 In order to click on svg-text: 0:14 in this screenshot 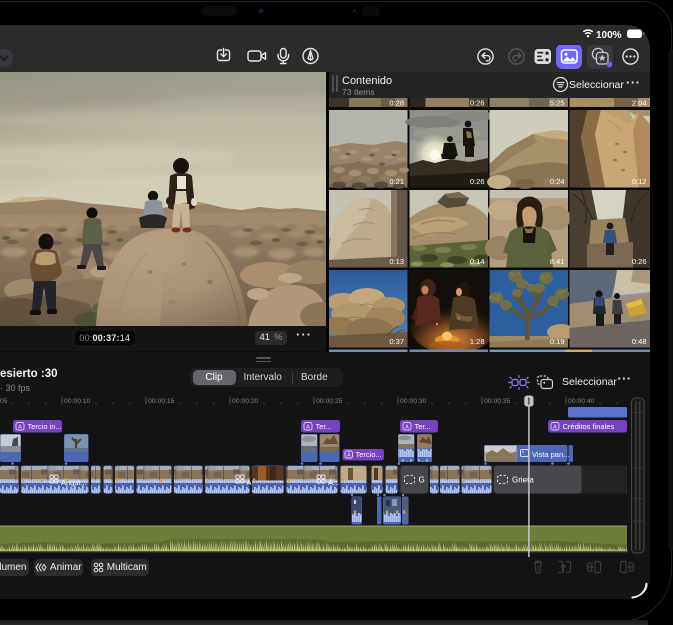, I will do `click(477, 261)`.